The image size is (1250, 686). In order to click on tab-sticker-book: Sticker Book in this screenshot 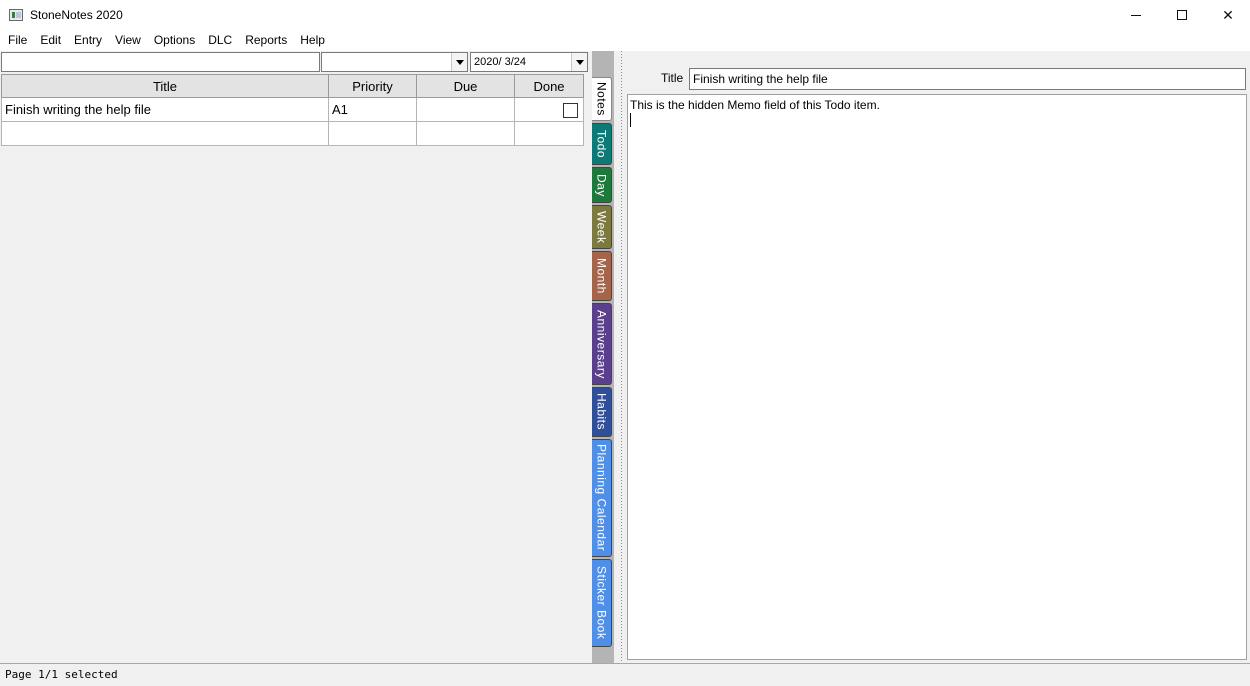, I will do `click(602, 603)`.